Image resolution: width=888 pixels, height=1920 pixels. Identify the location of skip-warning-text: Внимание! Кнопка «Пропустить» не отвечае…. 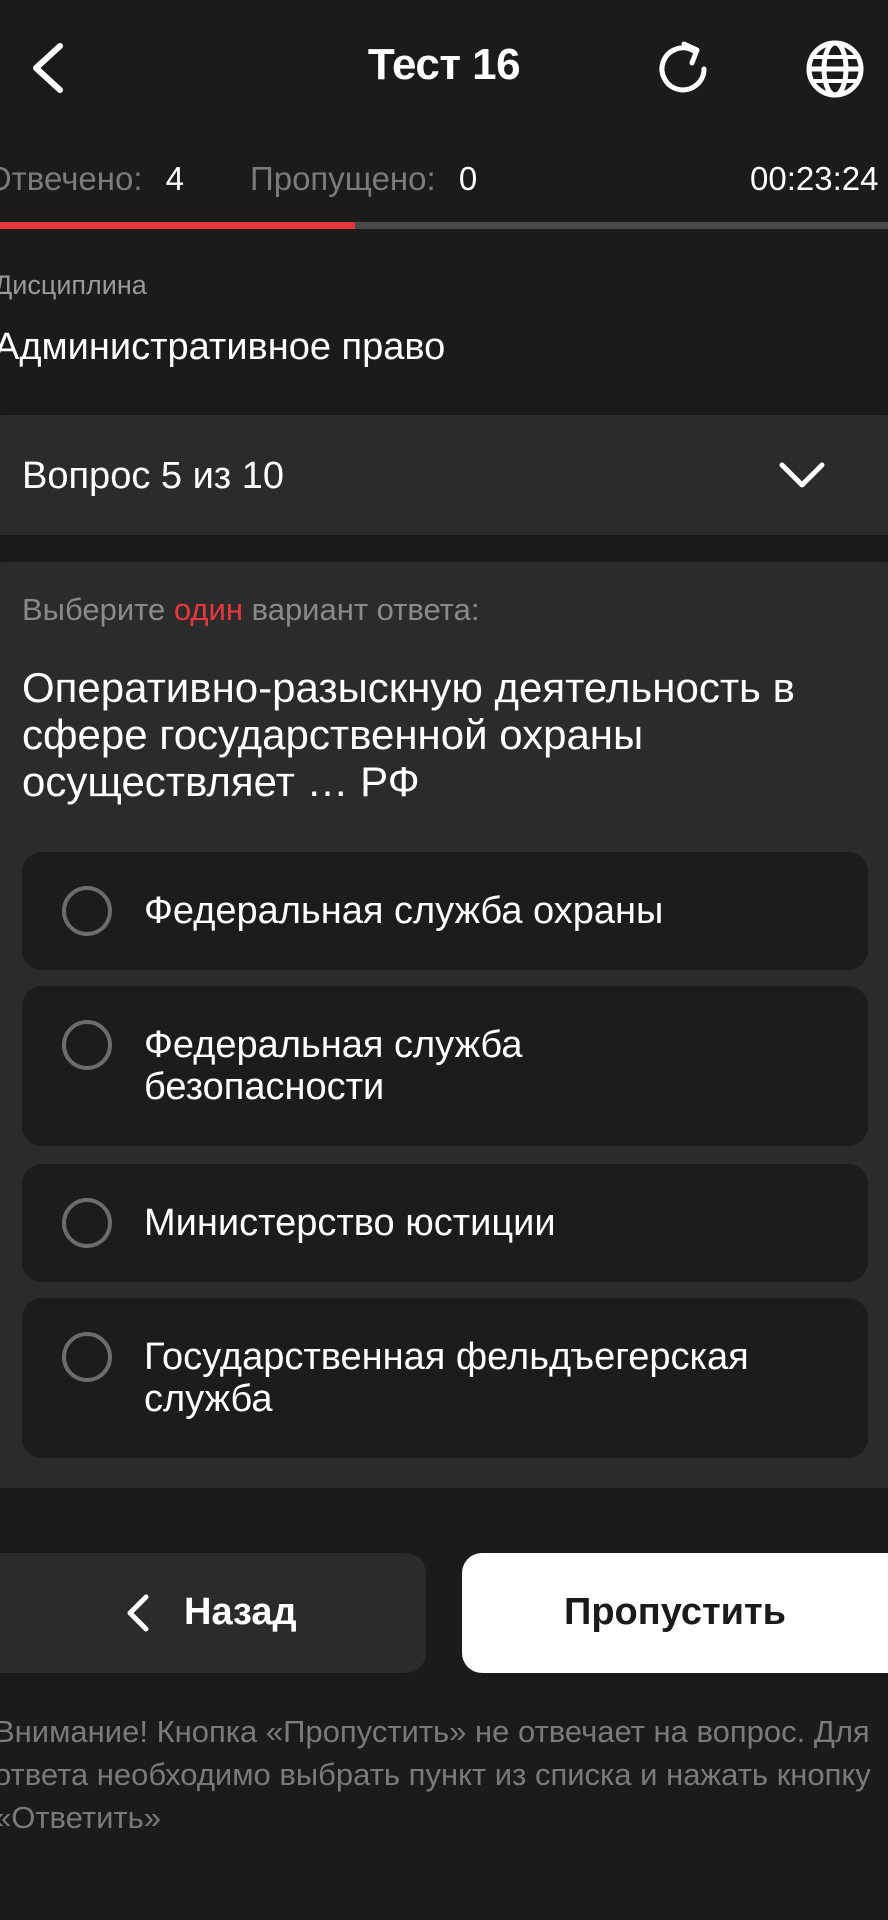
(435, 1774).